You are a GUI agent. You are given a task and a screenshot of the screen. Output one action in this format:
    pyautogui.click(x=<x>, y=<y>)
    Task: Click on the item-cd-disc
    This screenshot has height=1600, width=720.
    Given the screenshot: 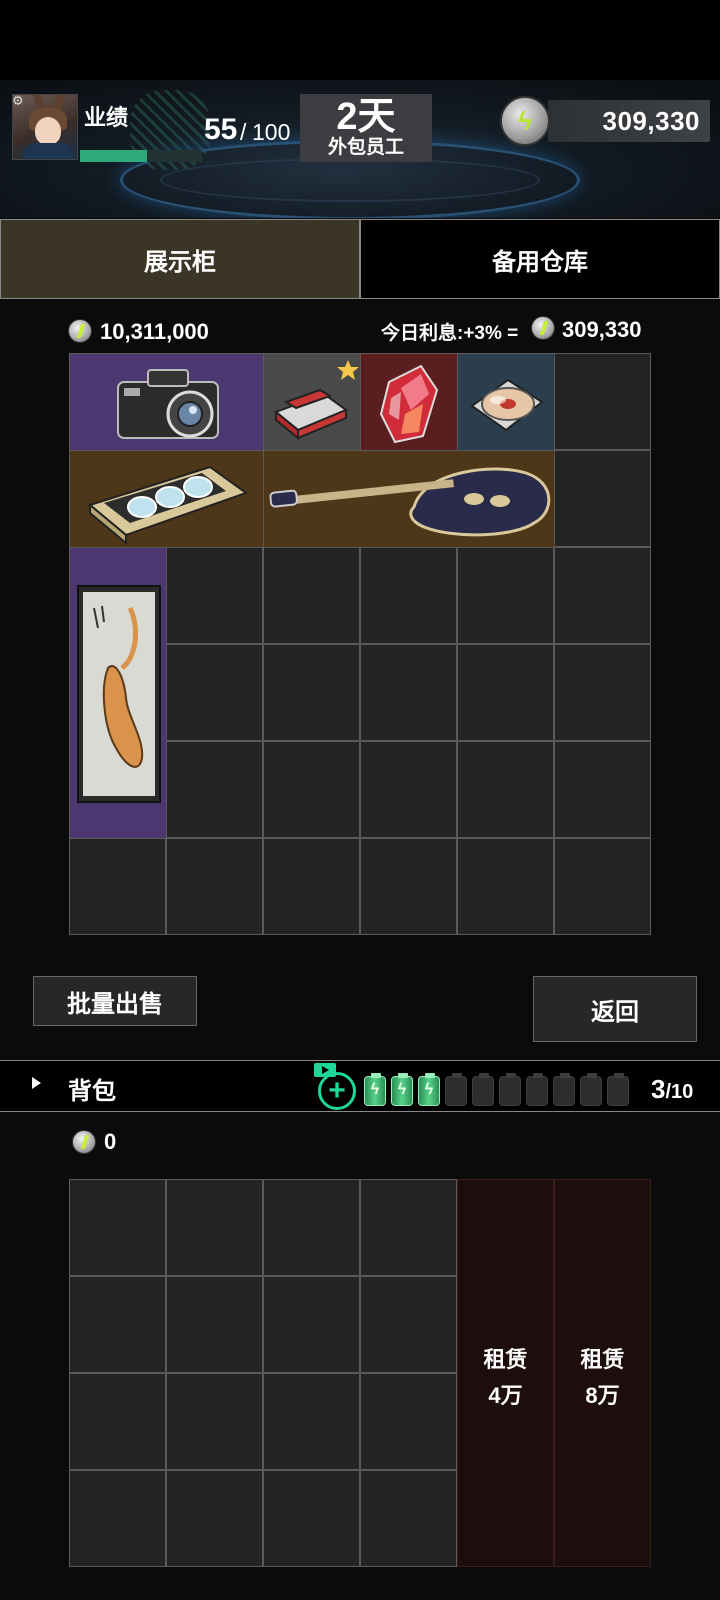 What is the action you would take?
    pyautogui.click(x=506, y=402)
    